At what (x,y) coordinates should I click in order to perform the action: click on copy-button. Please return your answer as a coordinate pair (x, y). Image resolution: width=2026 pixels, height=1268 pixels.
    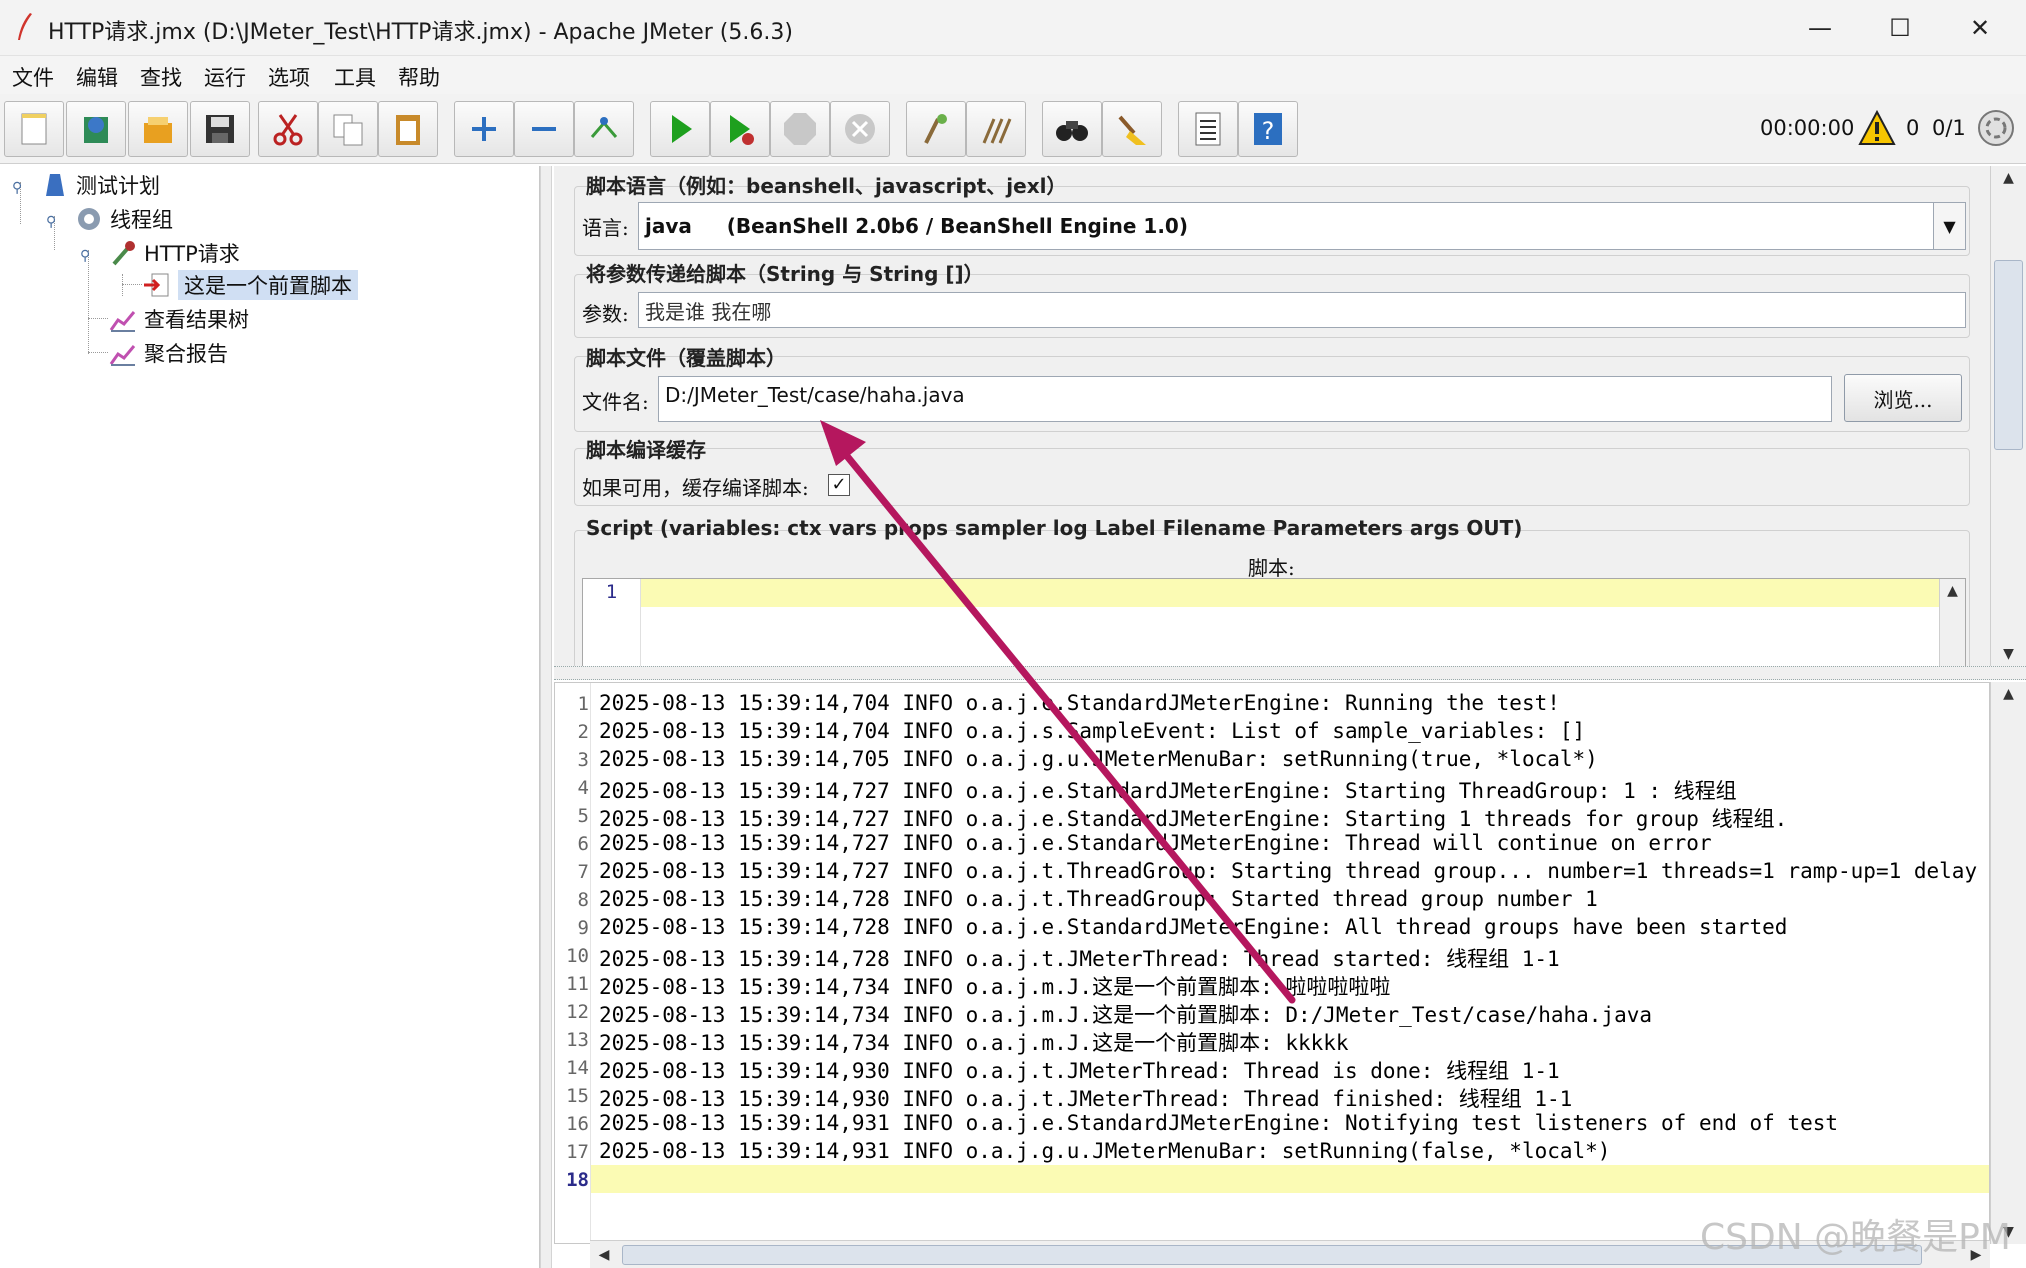
    Looking at the image, I should click on (348, 129).